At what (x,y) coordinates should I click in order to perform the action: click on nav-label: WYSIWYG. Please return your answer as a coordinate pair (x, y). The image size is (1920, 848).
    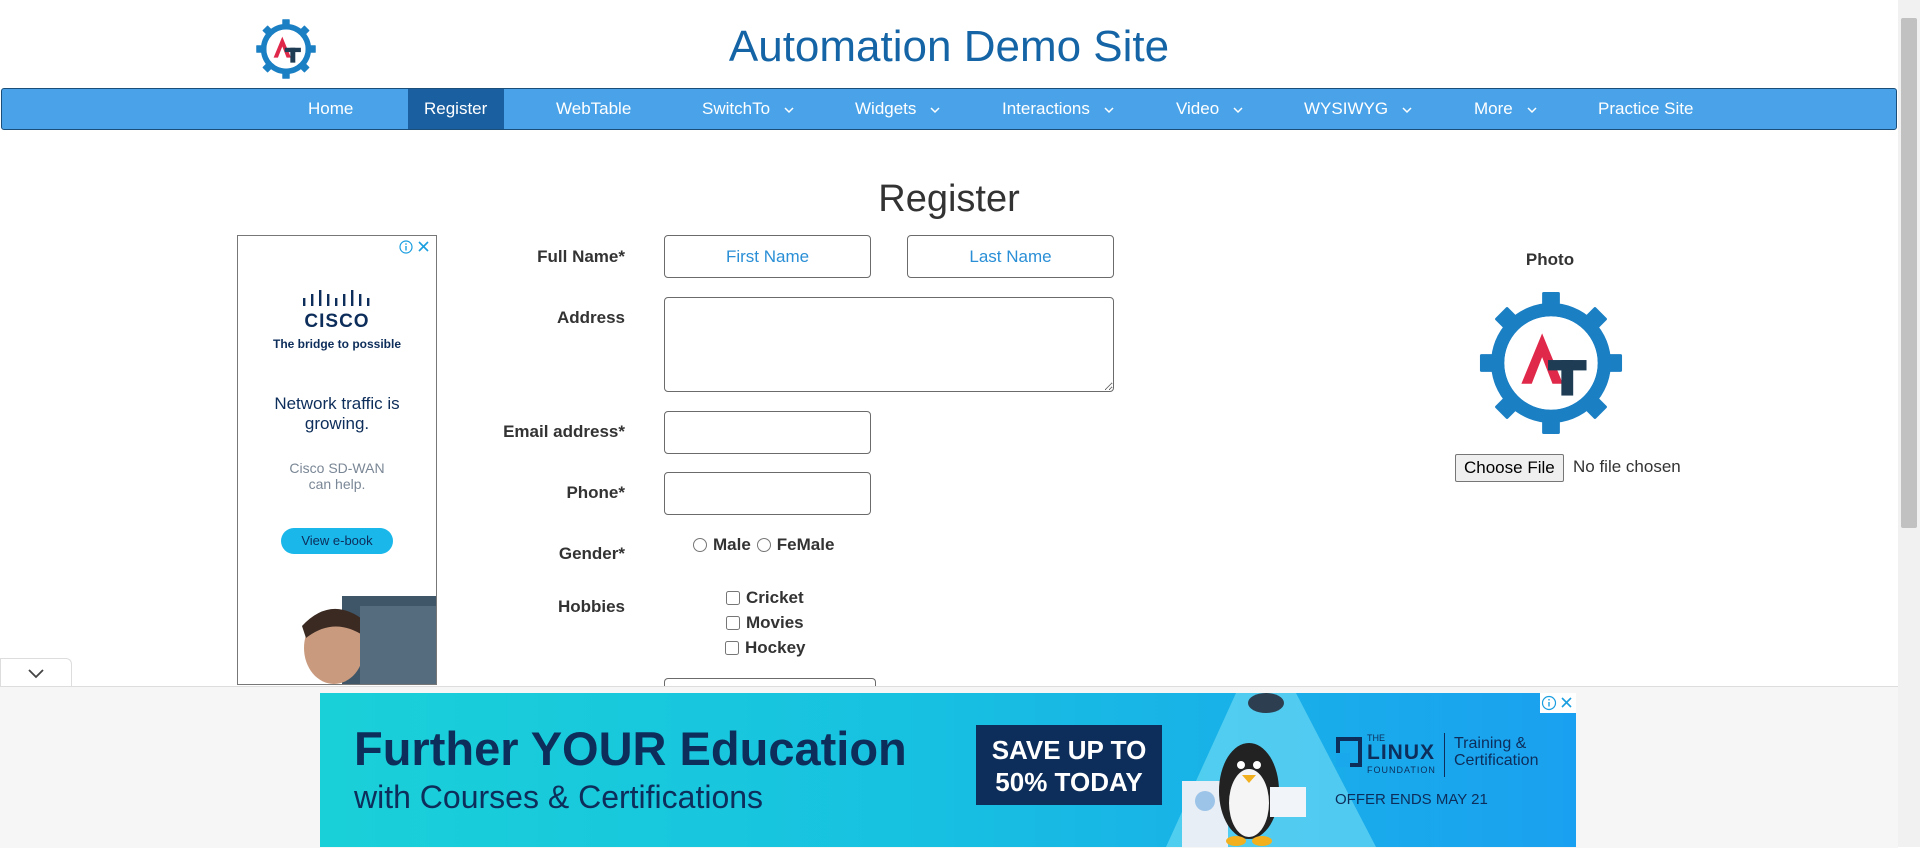
    Looking at the image, I should click on (1346, 108).